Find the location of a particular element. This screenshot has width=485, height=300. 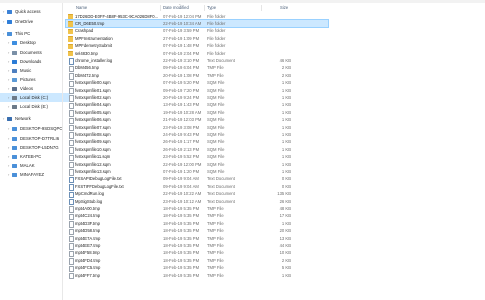

nav-item: › Downloads is located at coordinates (20, 61).